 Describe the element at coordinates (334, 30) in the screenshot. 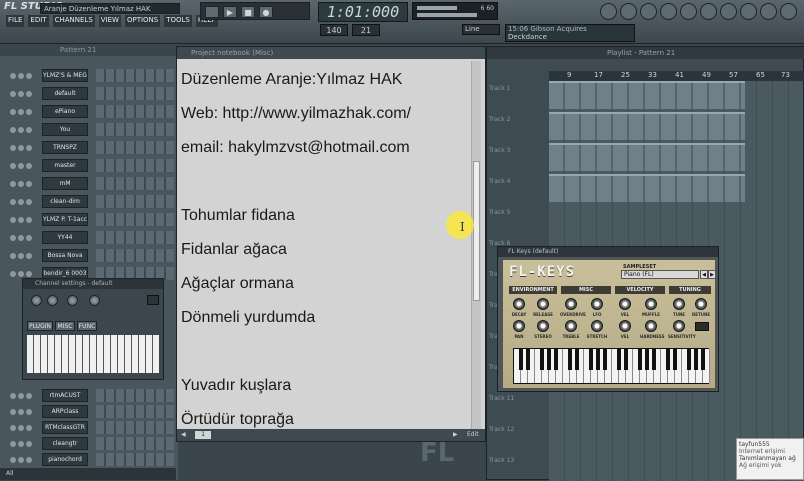

I see `tempo-field: 140` at that location.